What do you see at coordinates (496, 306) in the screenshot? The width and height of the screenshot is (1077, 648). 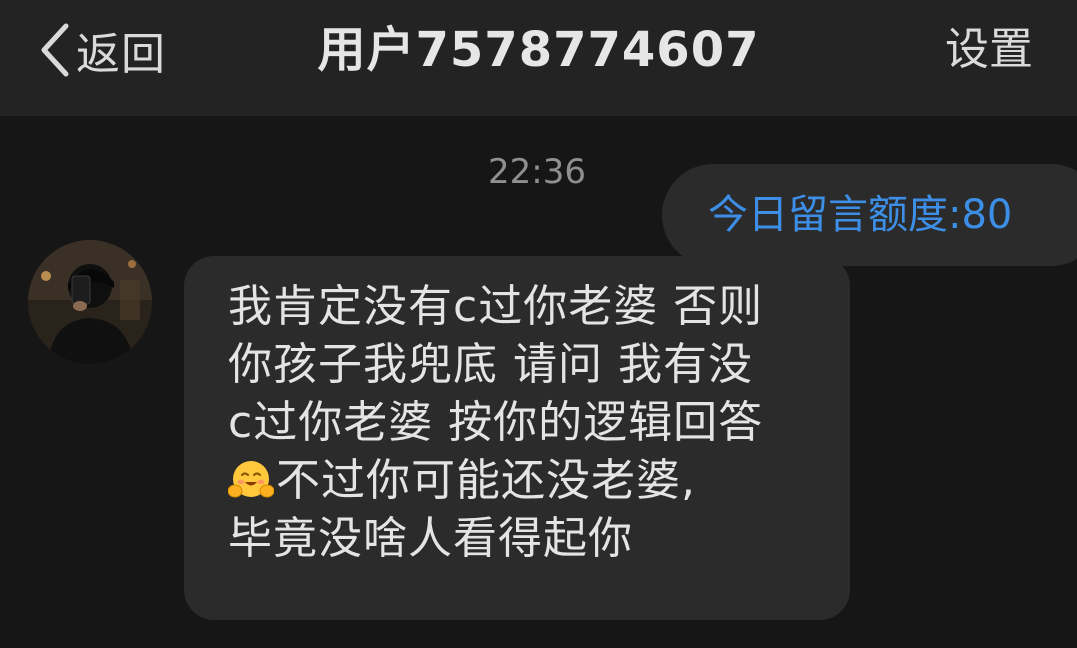 I see `message-line: 我肯定没有c过你老婆 否则` at bounding box center [496, 306].